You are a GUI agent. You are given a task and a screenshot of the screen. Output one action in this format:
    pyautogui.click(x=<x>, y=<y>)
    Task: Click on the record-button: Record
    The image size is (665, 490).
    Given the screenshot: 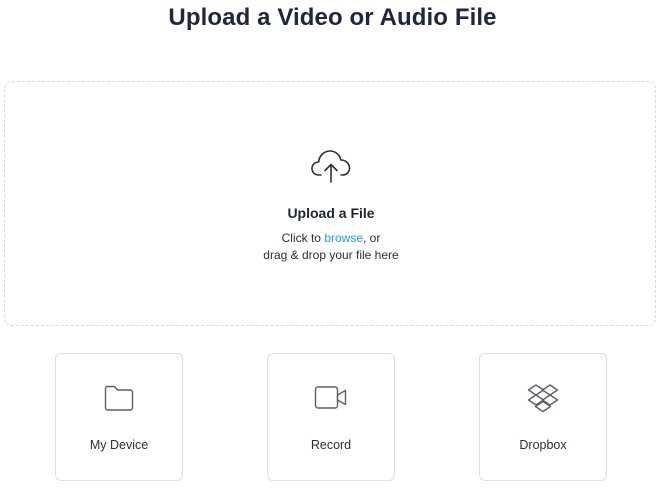 What is the action you would take?
    pyautogui.click(x=331, y=417)
    